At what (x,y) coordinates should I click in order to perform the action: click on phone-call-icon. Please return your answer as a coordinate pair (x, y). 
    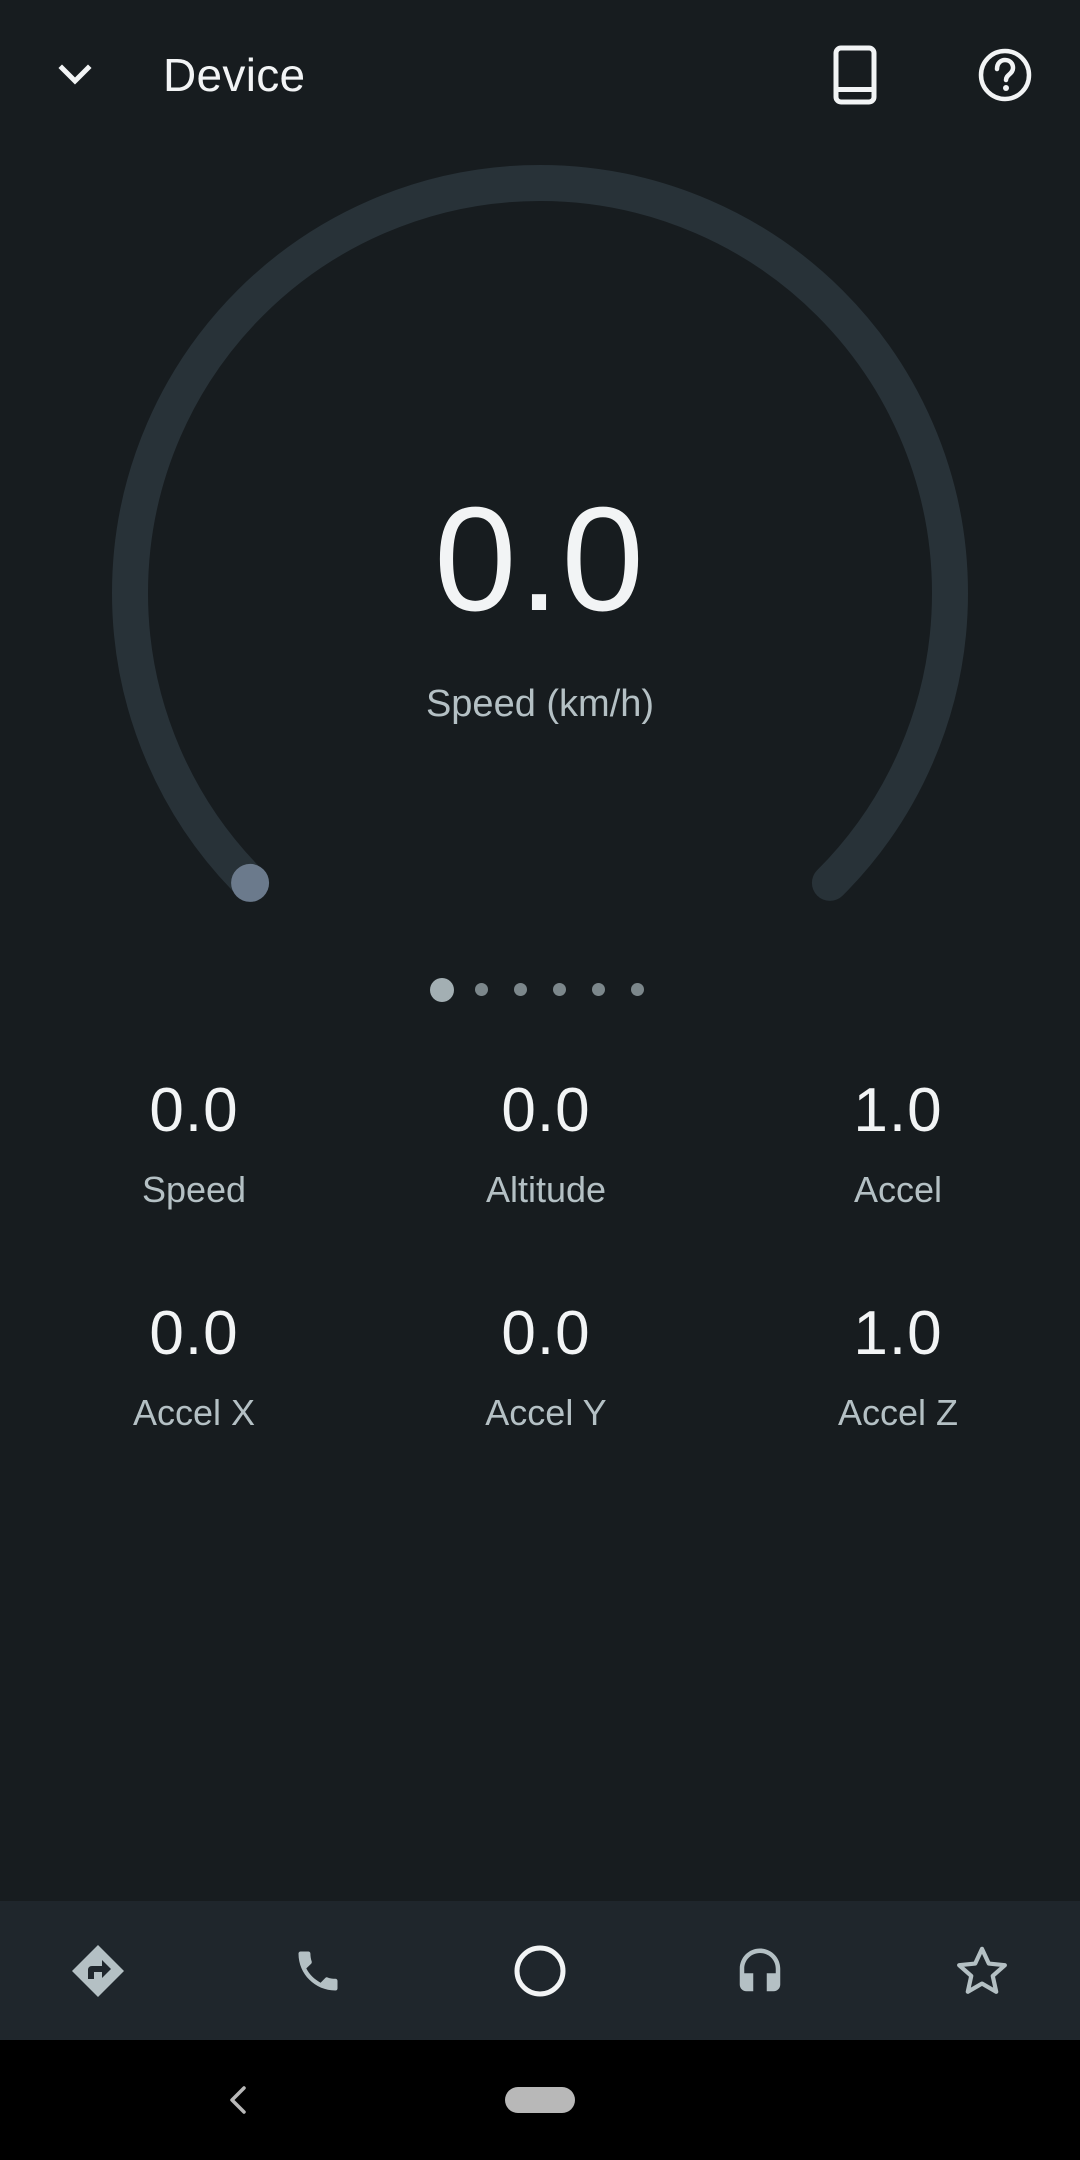
    Looking at the image, I should click on (318, 1971).